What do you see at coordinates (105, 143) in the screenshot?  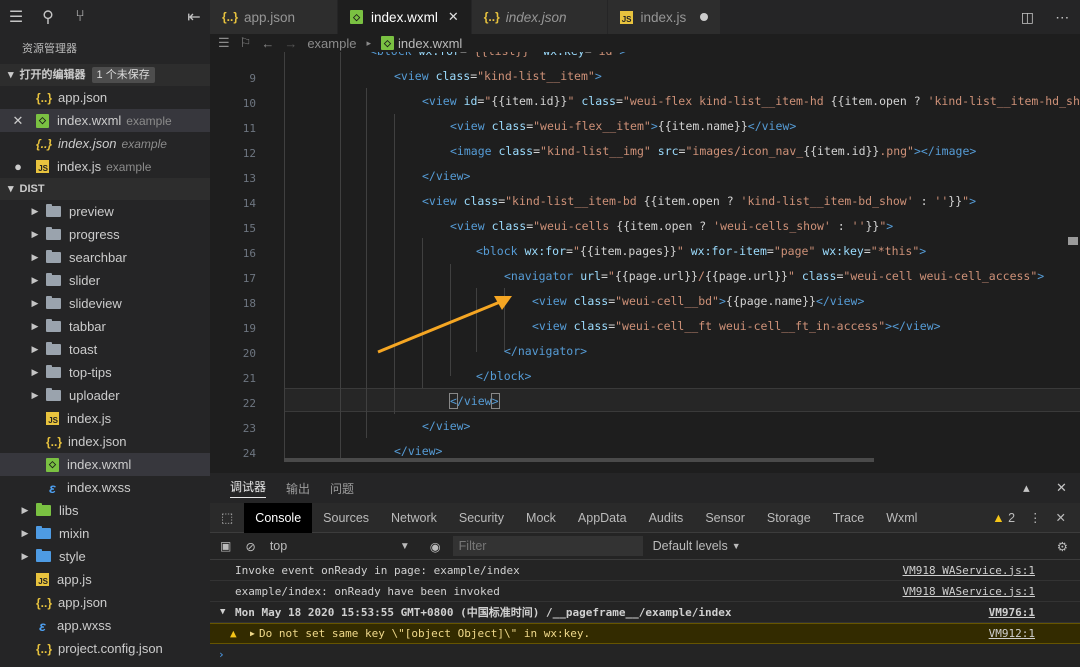 I see `open-editor-item: {..} index.json example` at bounding box center [105, 143].